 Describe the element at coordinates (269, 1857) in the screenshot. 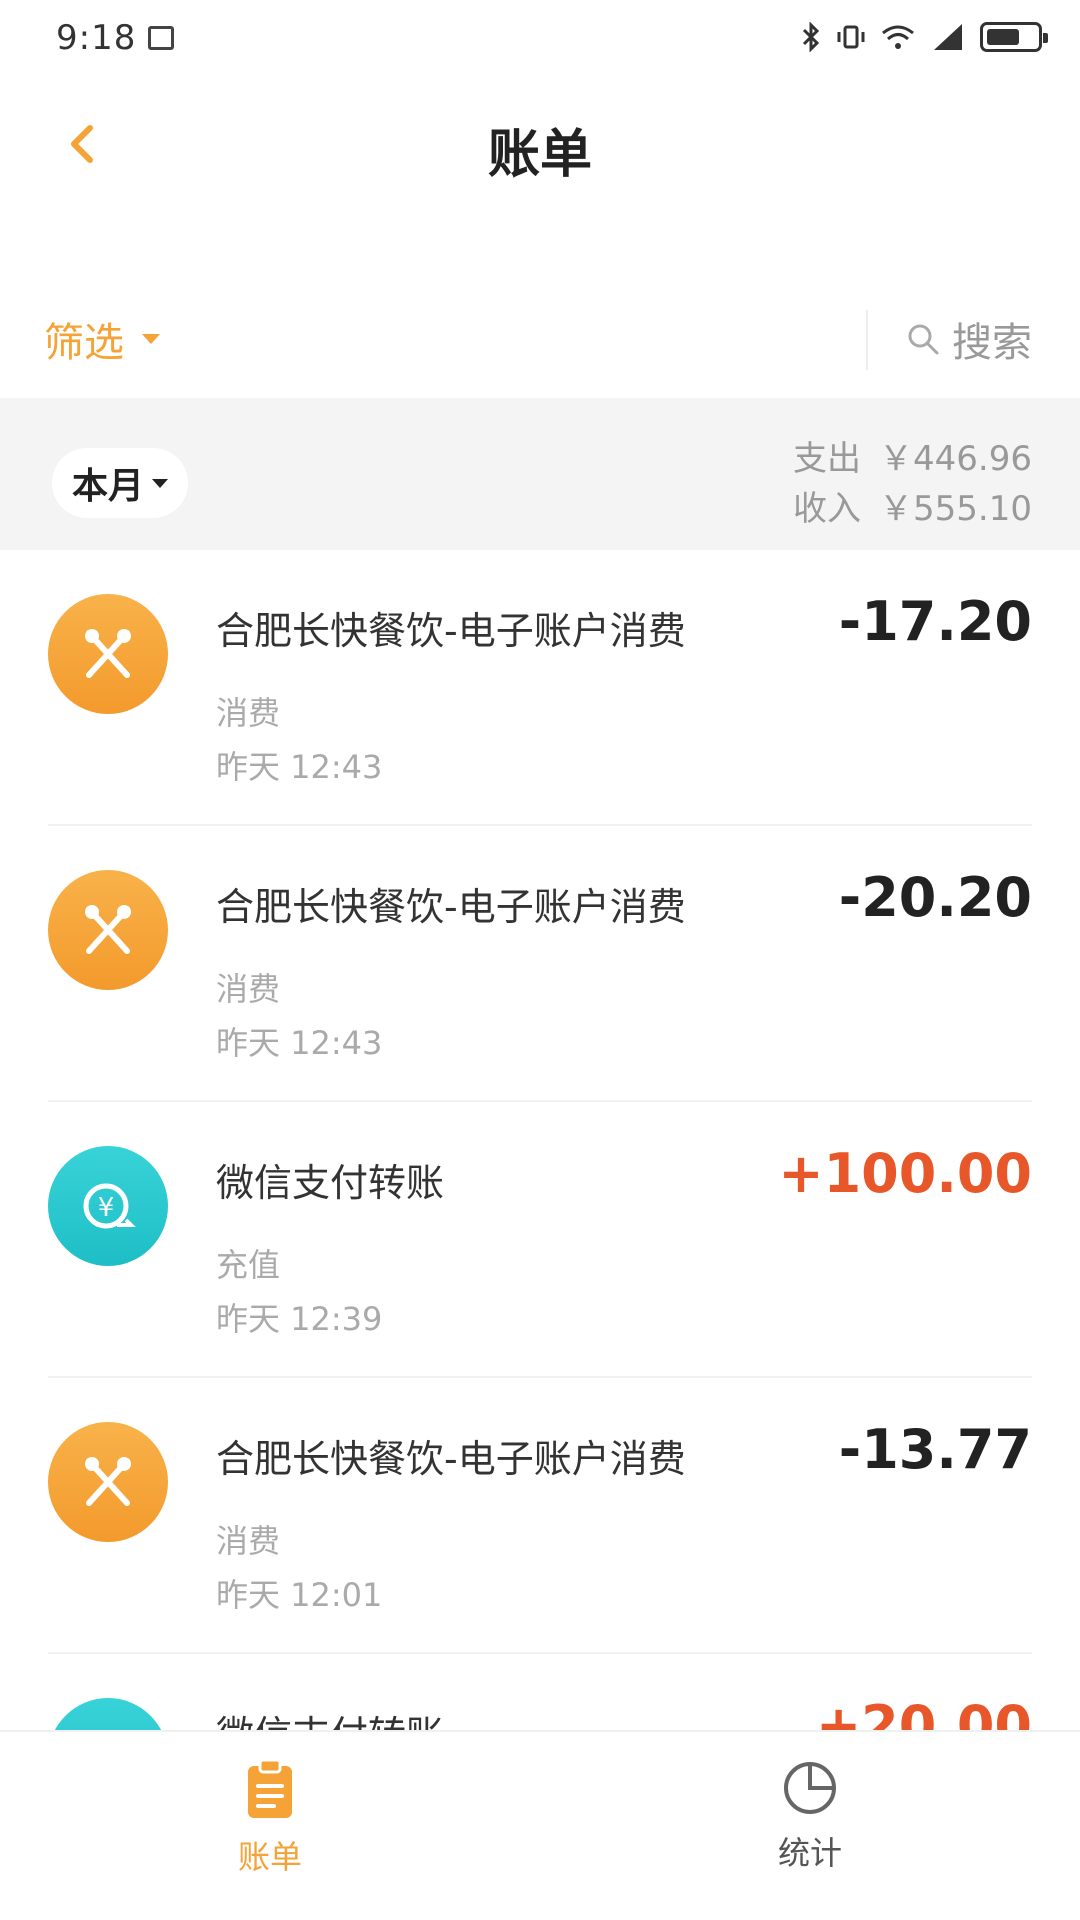

I see `nav-bill-label: 账单` at that location.